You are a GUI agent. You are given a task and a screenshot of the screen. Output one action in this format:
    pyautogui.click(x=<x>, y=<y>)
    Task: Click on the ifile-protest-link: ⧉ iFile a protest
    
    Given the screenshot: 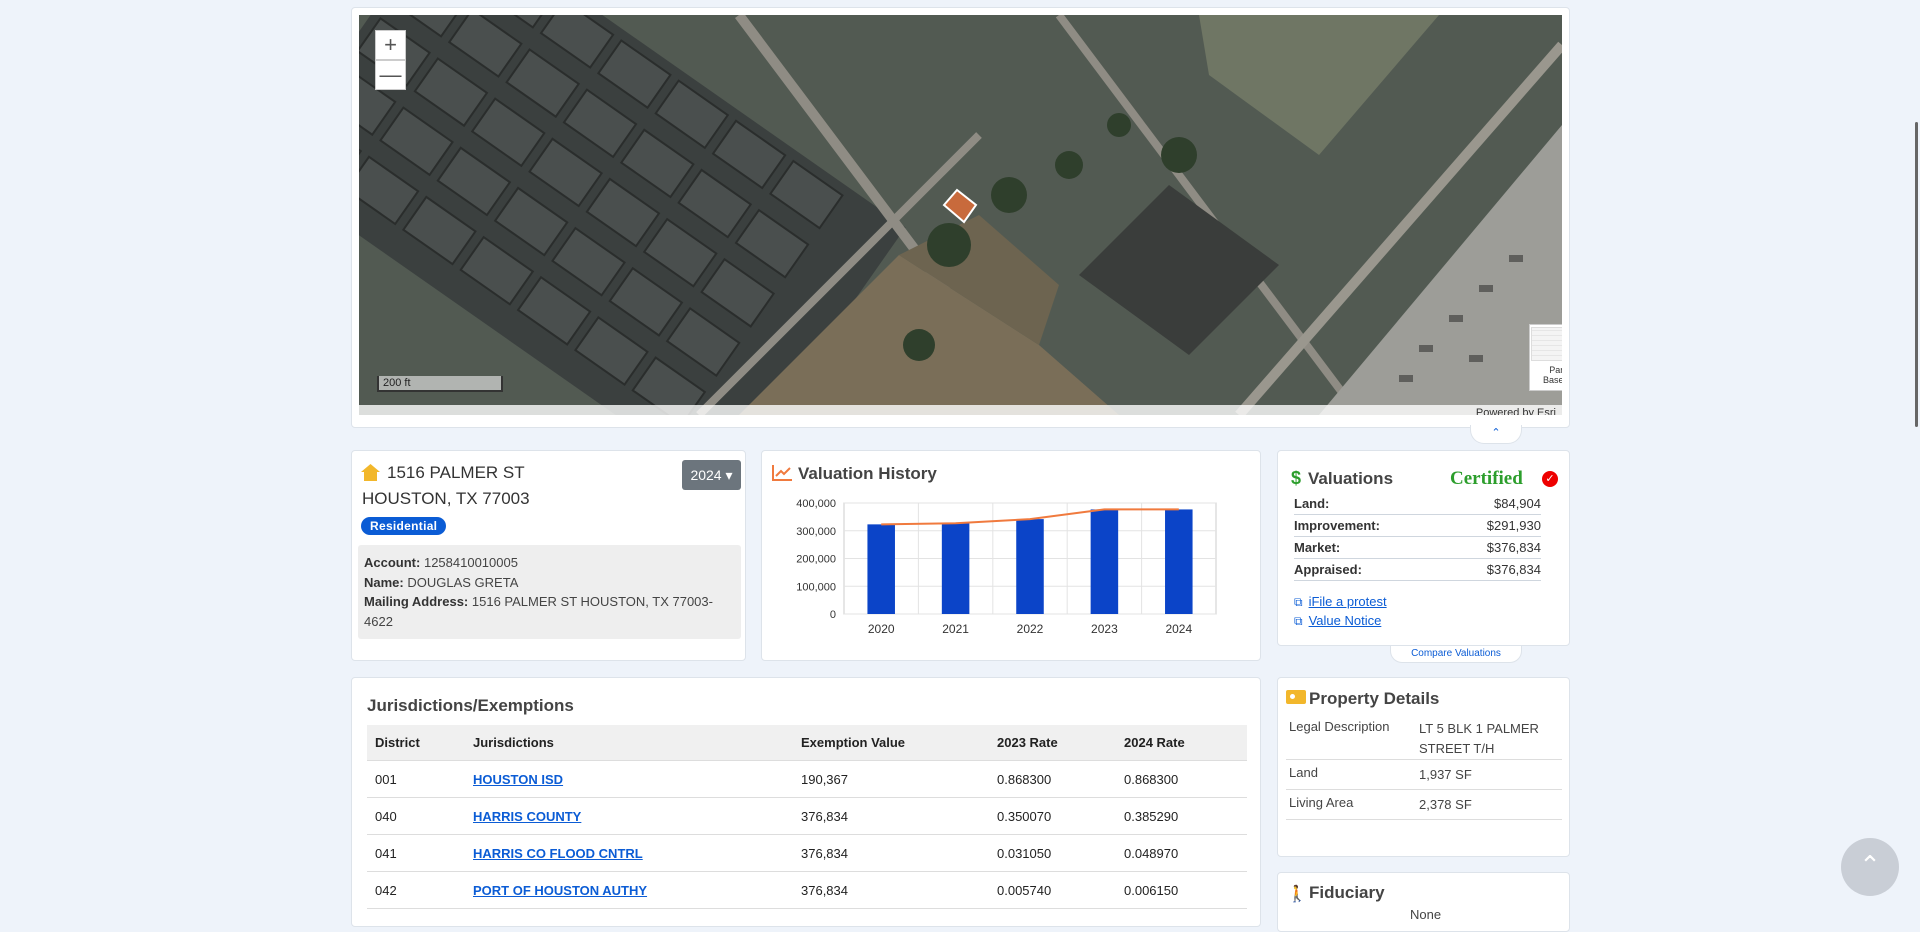 What is the action you would take?
    pyautogui.click(x=1340, y=602)
    